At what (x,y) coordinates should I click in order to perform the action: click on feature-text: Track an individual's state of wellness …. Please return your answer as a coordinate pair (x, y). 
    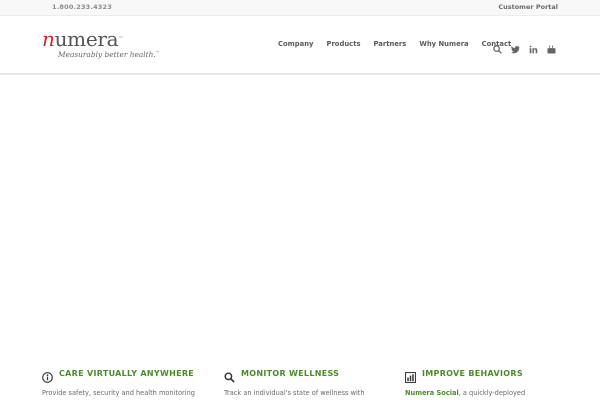
    Looking at the image, I should click on (294, 393).